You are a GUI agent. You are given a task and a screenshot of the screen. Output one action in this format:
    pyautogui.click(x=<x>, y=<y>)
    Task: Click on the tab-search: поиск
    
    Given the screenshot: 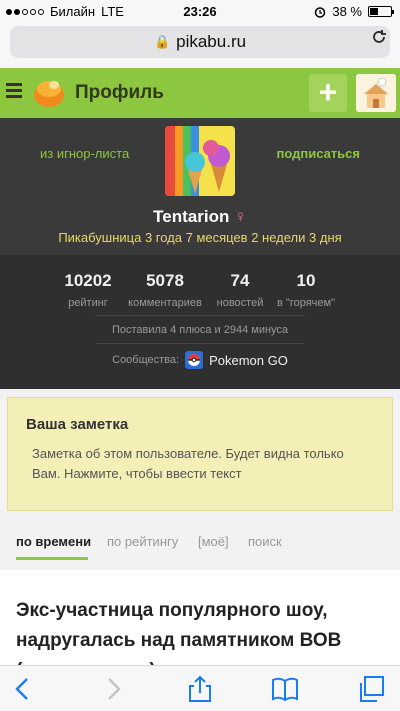 What is the action you would take?
    pyautogui.click(x=265, y=541)
    